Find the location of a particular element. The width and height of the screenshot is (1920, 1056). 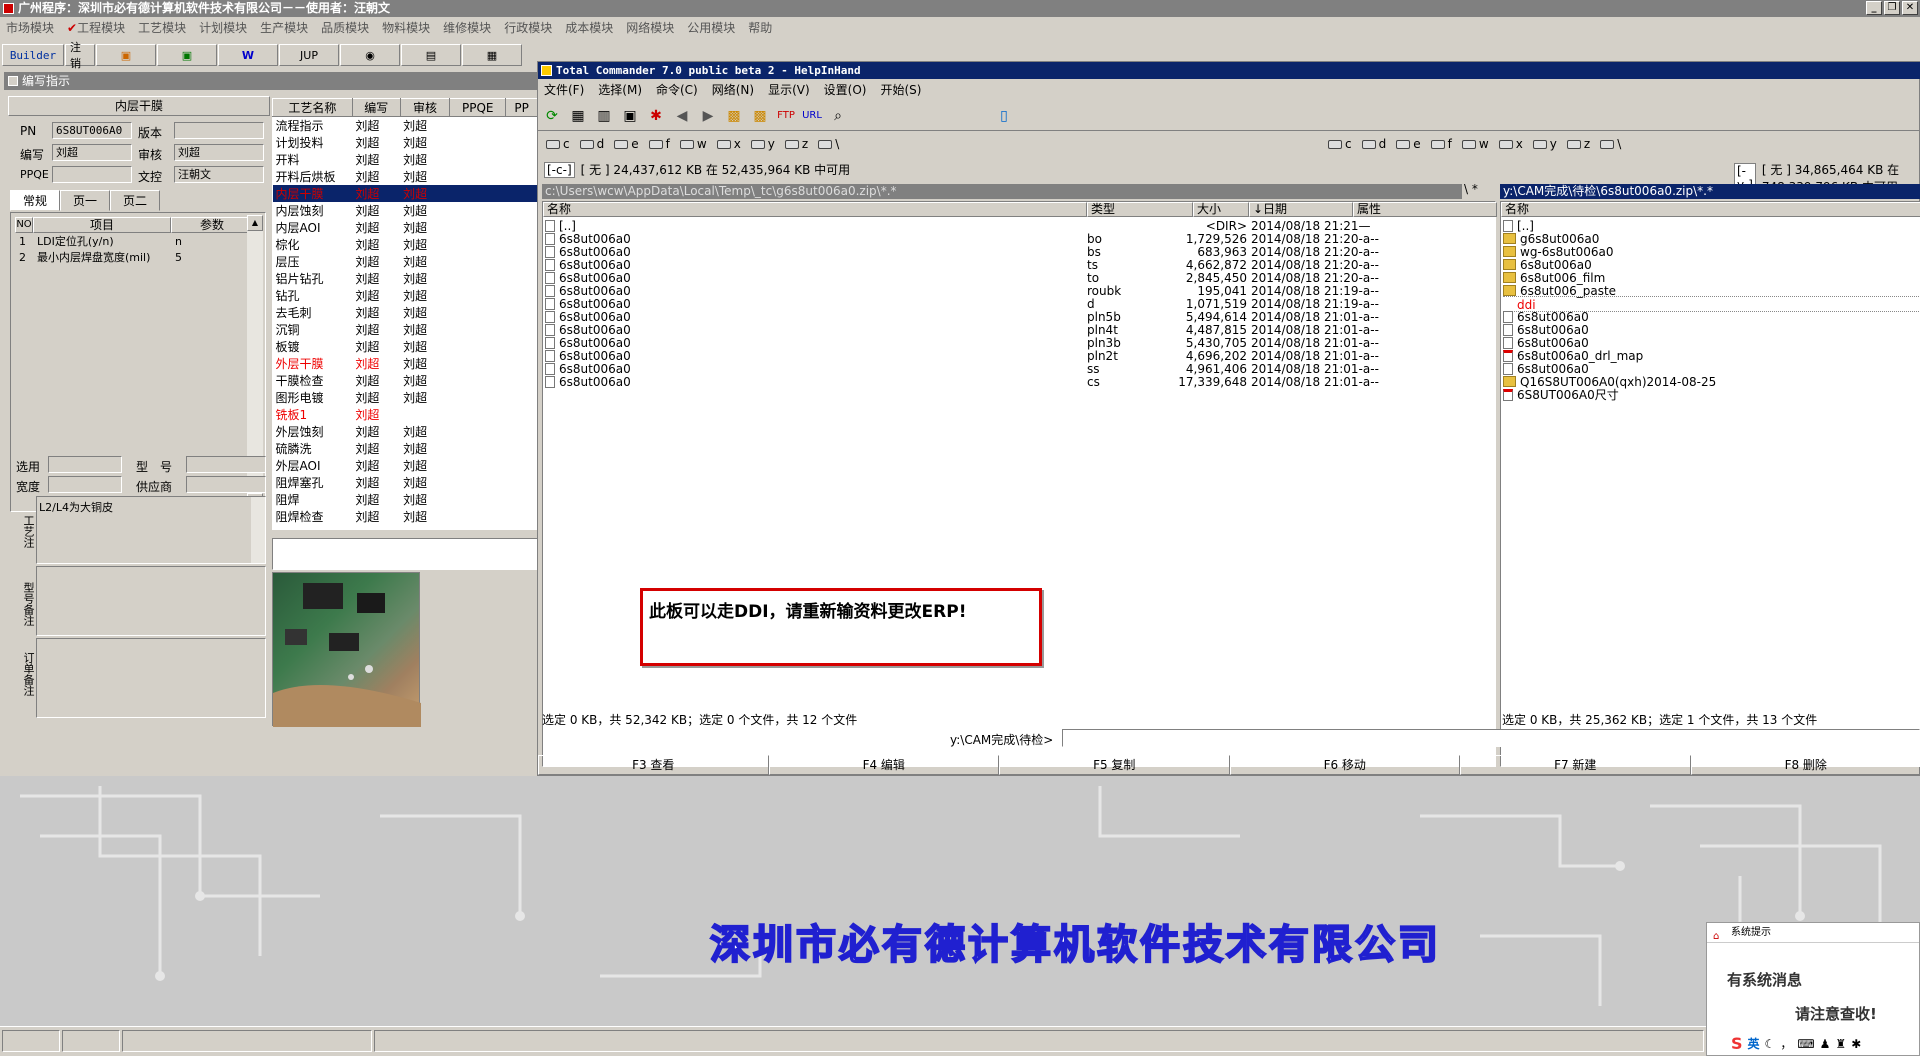

tc-menu-item: 设置(O) is located at coordinates (845, 90).